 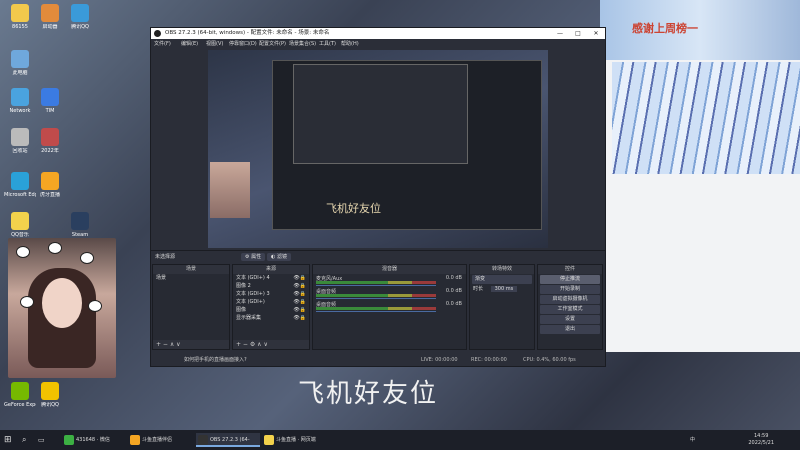 What do you see at coordinates (20, 151) in the screenshot?
I see `desktop-icon-label: 回收站` at bounding box center [20, 151].